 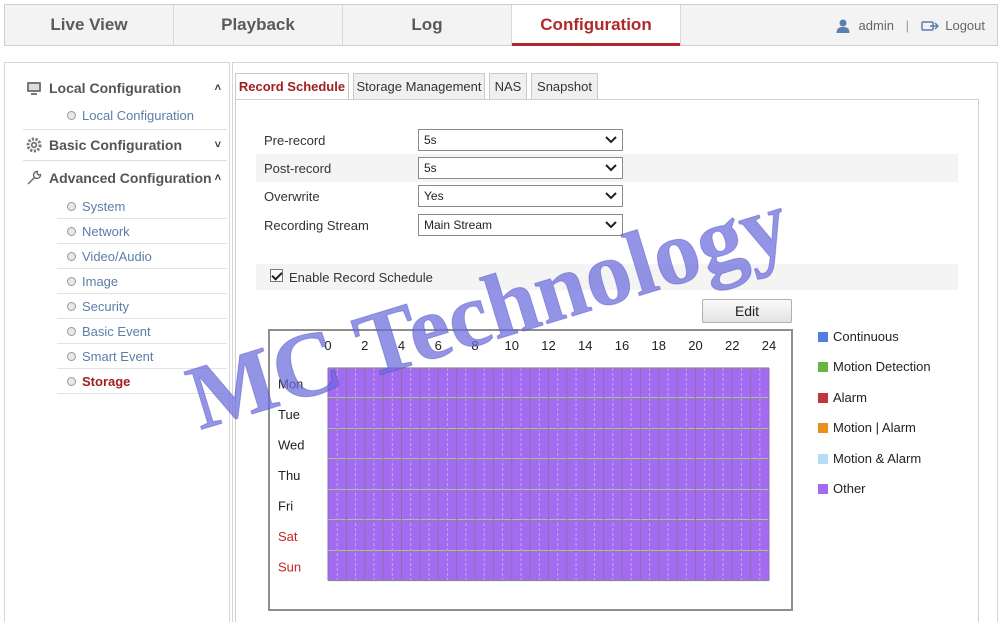 I want to click on post-record-row: Post-record 5s, so click(x=607, y=168).